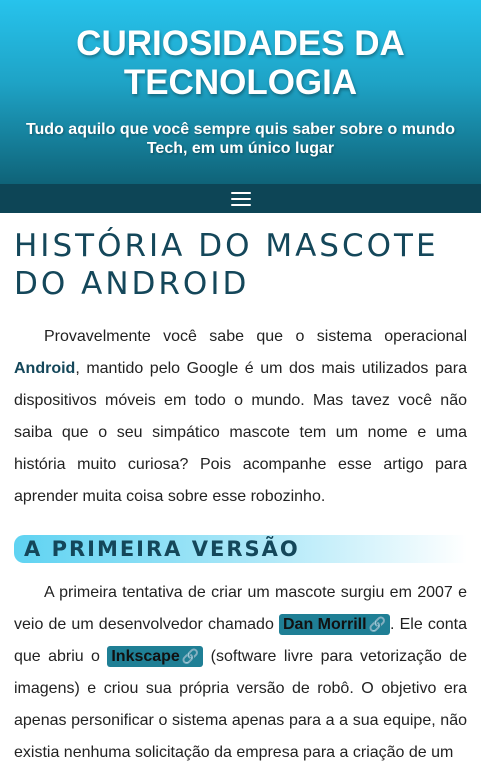 This screenshot has height=771, width=481. What do you see at coordinates (240, 549) in the screenshot?
I see `section-heading-primeira-versao: A primeira versão` at bounding box center [240, 549].